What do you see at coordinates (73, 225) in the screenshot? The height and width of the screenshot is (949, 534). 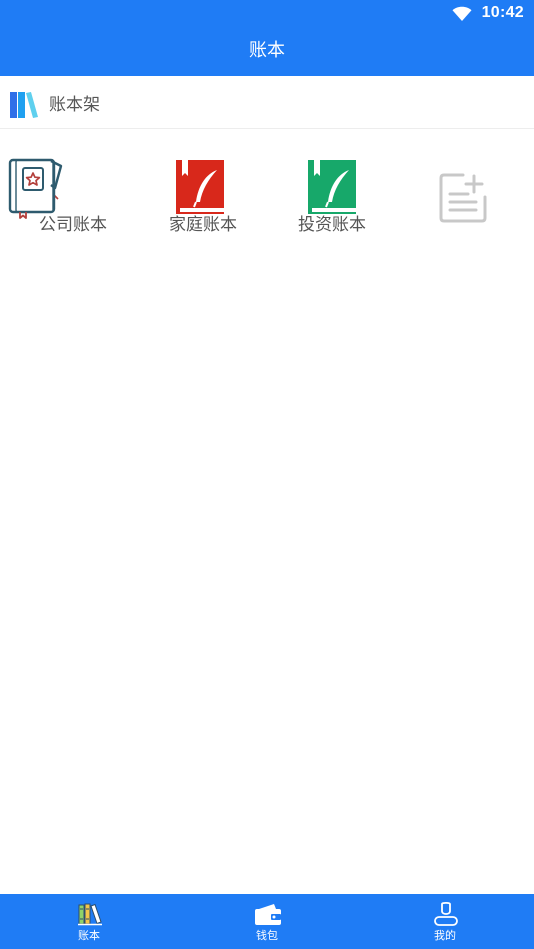 I see `ledger-label: 公司账本` at bounding box center [73, 225].